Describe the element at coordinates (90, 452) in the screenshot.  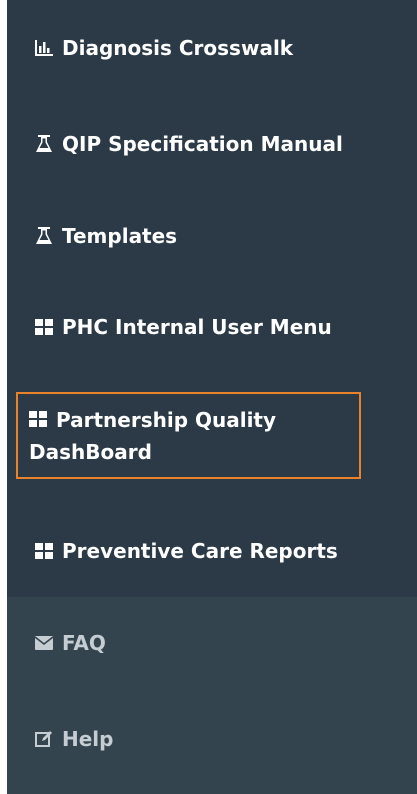
I see `sidebar-item-label-line2: DashBoard` at that location.